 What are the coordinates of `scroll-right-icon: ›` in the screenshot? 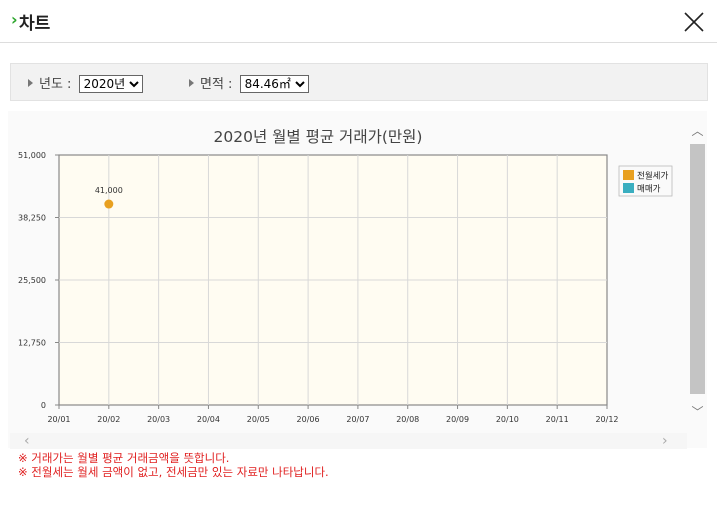 It's located at (665, 441).